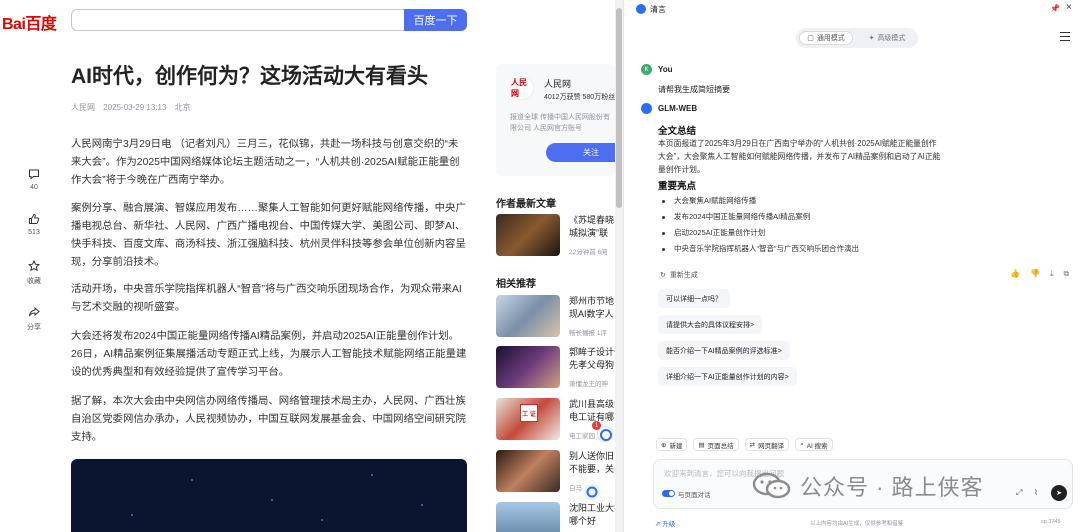 The height and width of the screenshot is (532, 1080). I want to click on favorite-label: 收藏, so click(34, 281).